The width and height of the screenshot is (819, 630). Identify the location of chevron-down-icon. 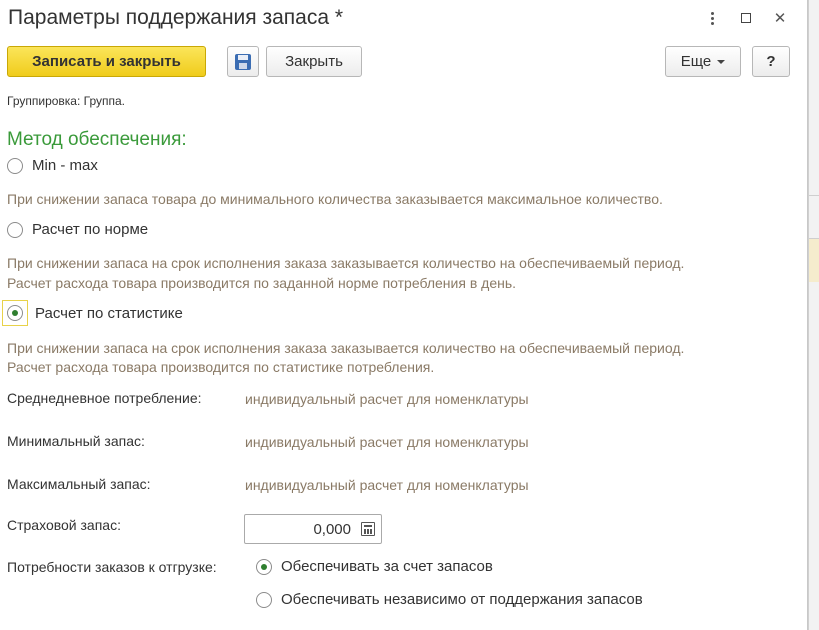
(721, 61).